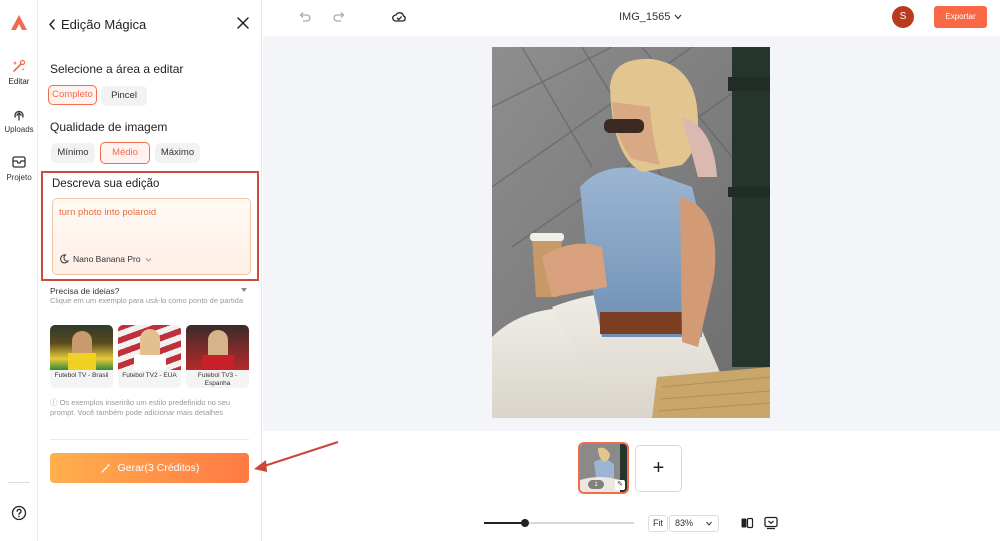 The width and height of the screenshot is (1000, 541). What do you see at coordinates (645, 17) in the screenshot?
I see `file-name: IMG_1565` at bounding box center [645, 17].